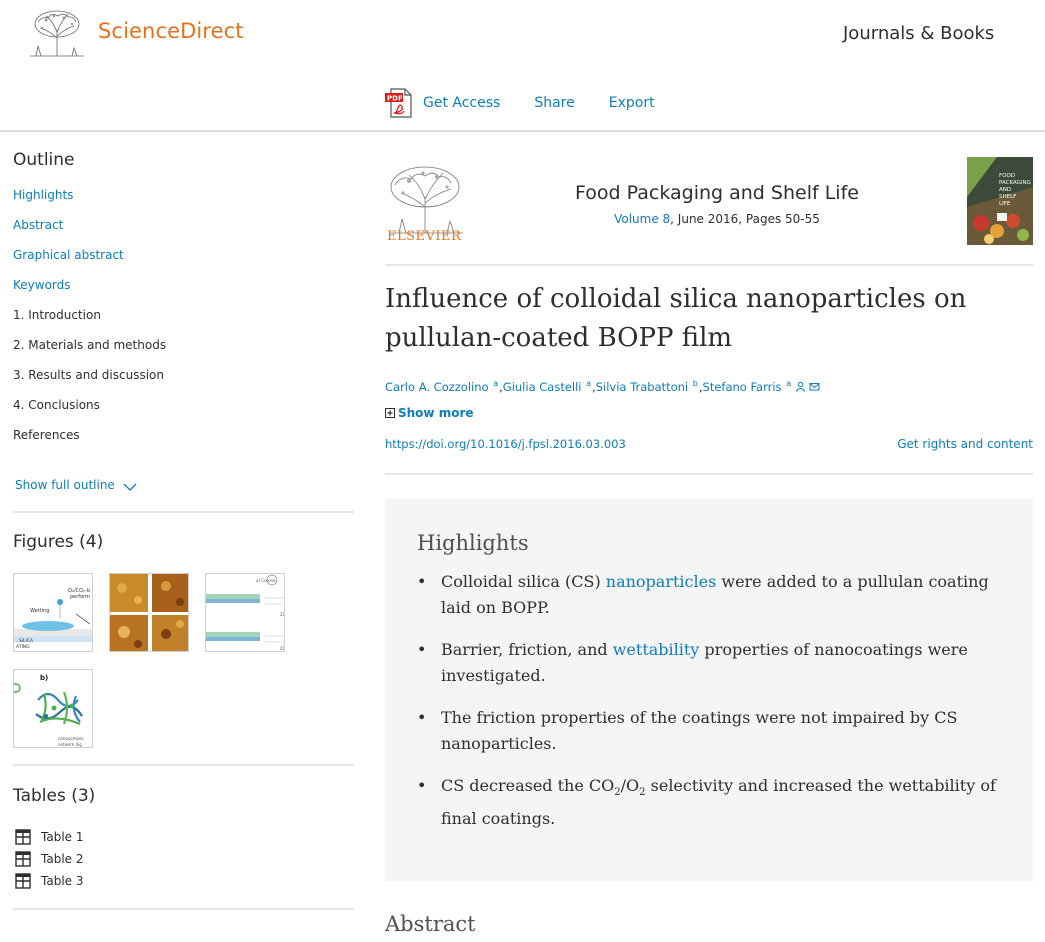 Image resolution: width=1045 pixels, height=942 pixels. What do you see at coordinates (717, 193) in the screenshot?
I see `journal-title: Food Packaging and Shelf Life` at bounding box center [717, 193].